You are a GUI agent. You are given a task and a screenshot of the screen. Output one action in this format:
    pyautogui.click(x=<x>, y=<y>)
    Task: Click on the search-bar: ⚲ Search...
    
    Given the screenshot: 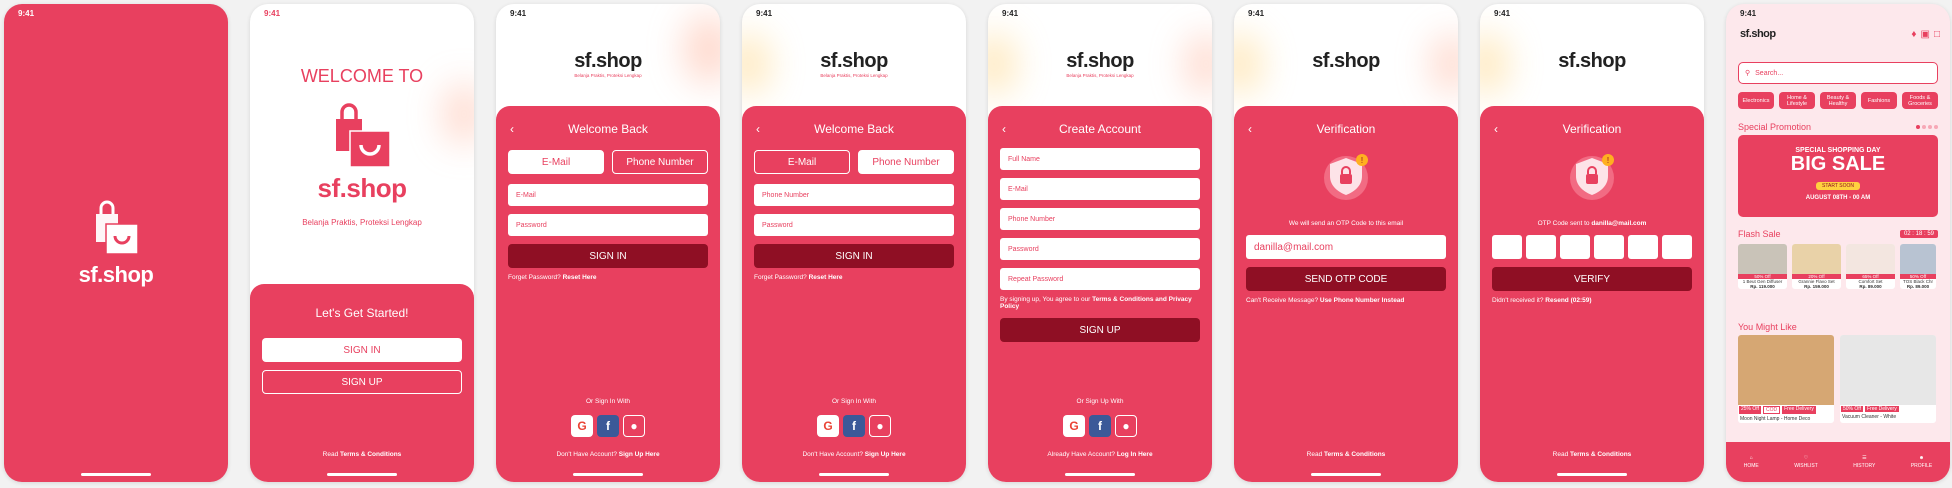 What is the action you would take?
    pyautogui.click(x=1838, y=73)
    